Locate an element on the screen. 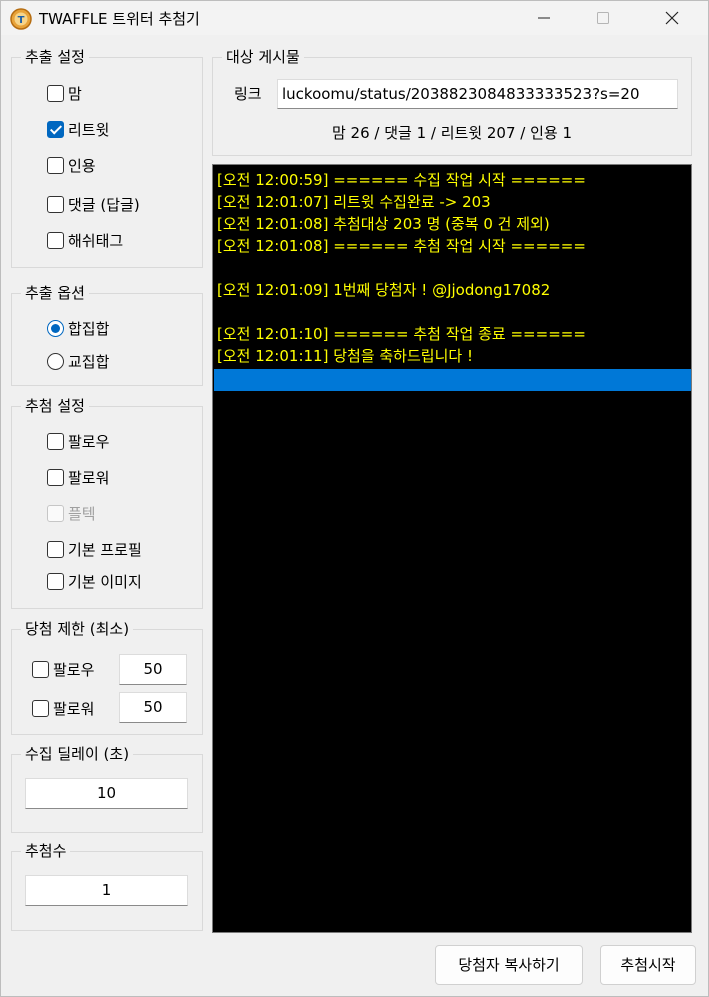 This screenshot has height=997, width=709. extract-heart-checkbox: 맘 is located at coordinates (64, 93).